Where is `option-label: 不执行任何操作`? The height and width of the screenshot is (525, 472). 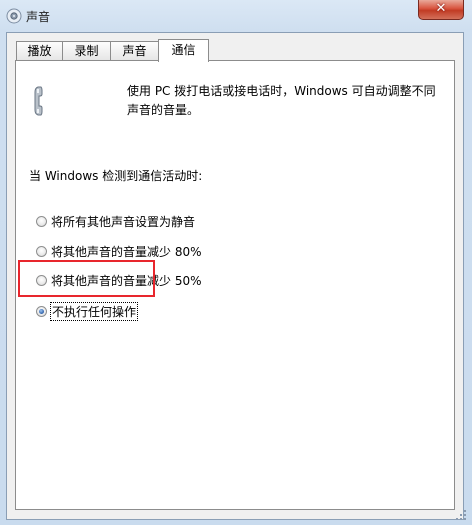 option-label: 不执行任何操作 is located at coordinates (94, 311).